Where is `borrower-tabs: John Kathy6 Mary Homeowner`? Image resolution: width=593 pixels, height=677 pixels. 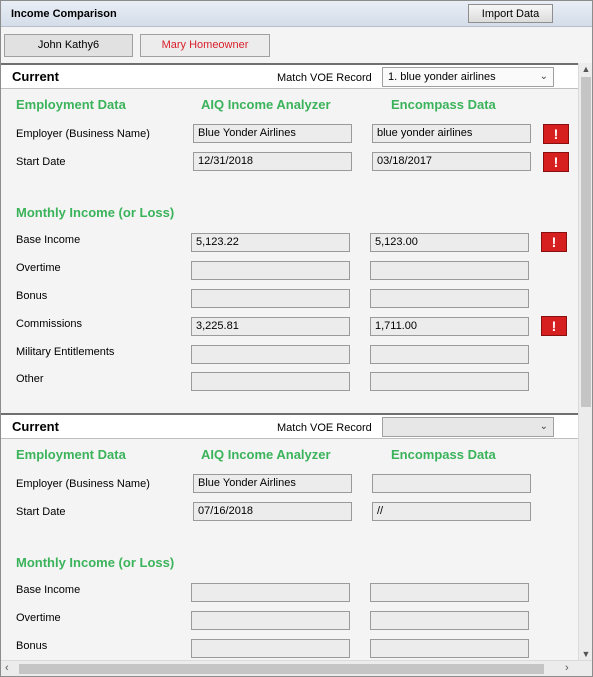 borrower-tabs: John Kathy6 Mary Homeowner is located at coordinates (296, 44).